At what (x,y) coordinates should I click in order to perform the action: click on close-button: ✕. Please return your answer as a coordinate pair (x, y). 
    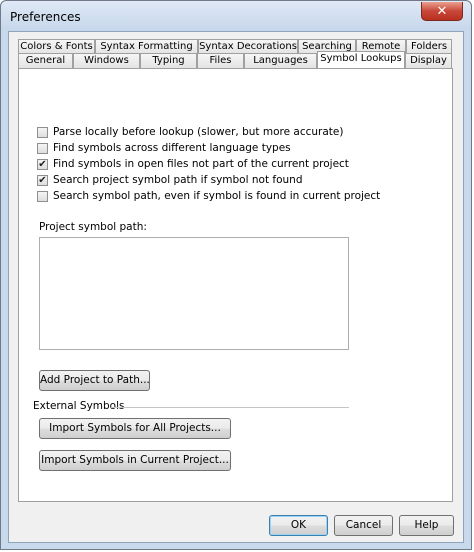
    Looking at the image, I should click on (442, 11).